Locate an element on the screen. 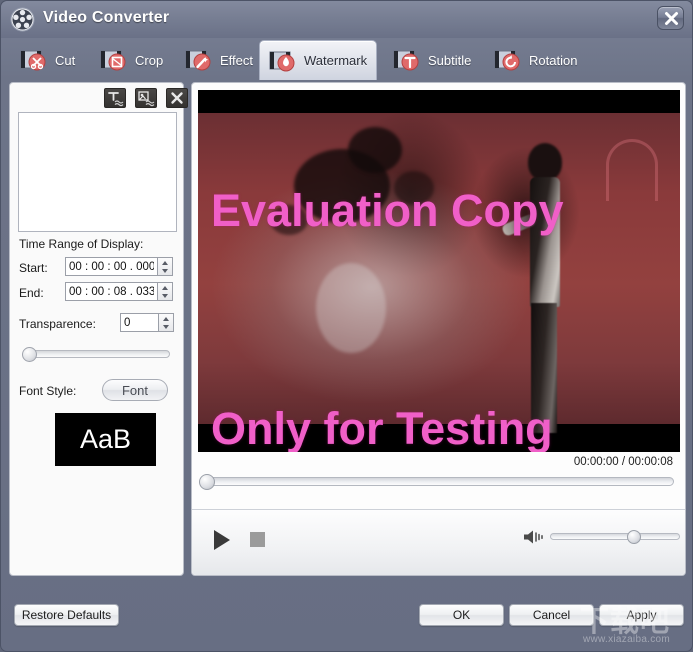 Image resolution: width=693 pixels, height=652 pixels. image-watermark-icon is located at coordinates (146, 99).